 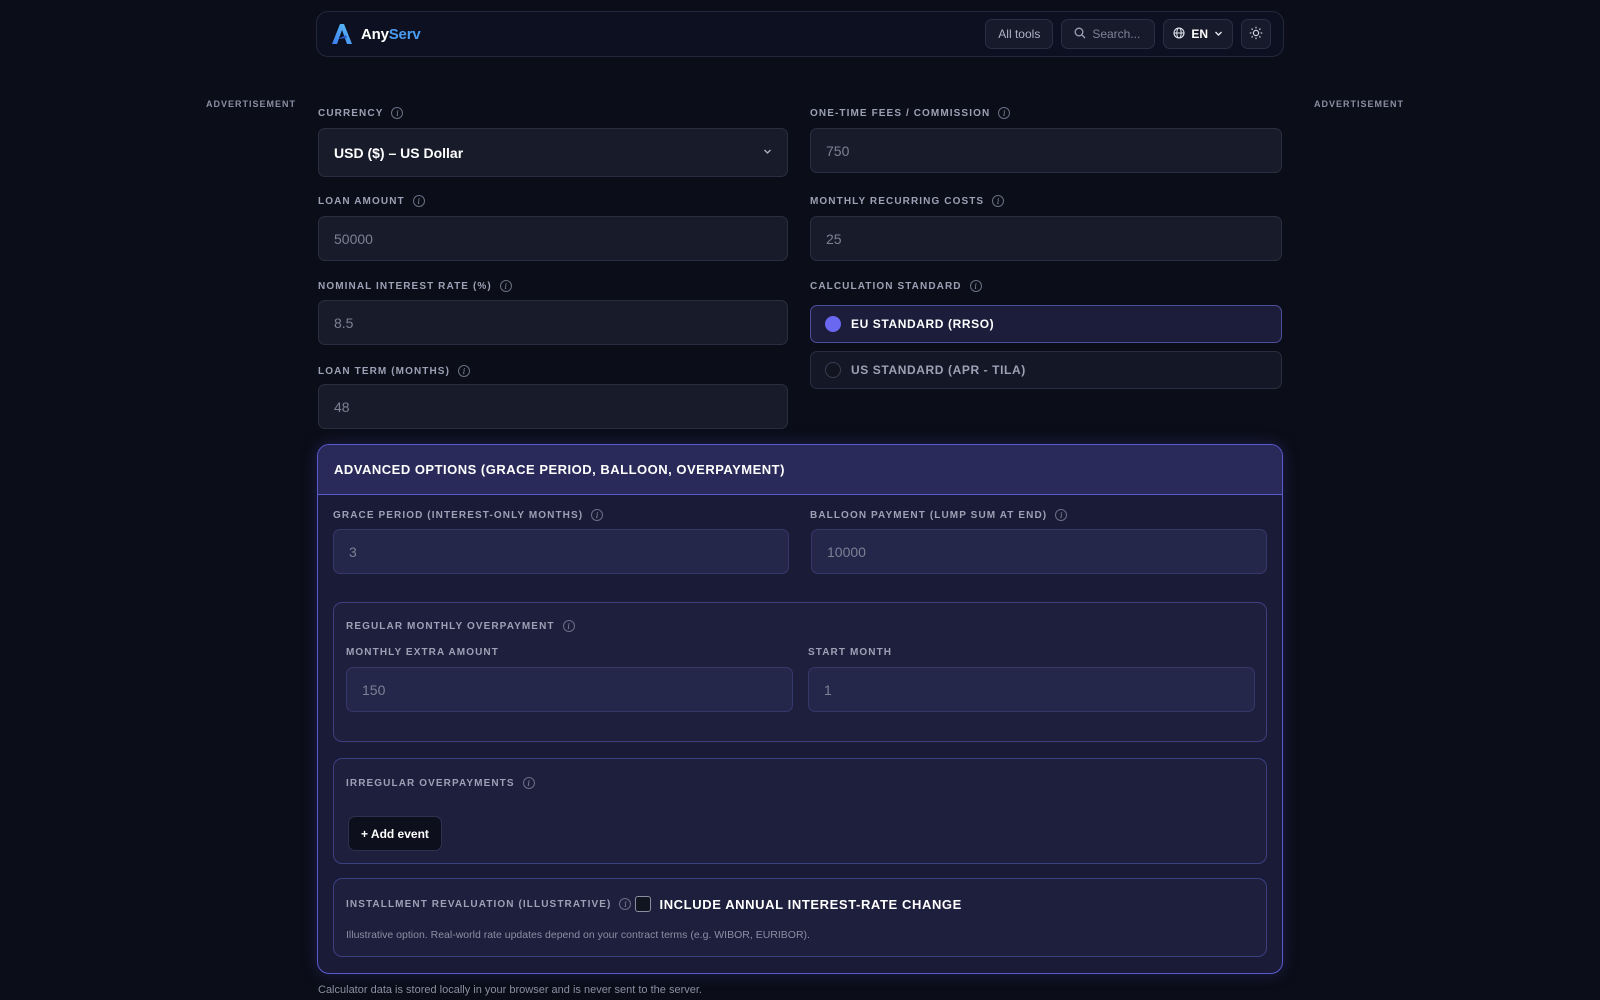 I want to click on revaluation-title: INSTALLMENT REVALUATION (ILLUSTRATIVE), so click(x=479, y=904).